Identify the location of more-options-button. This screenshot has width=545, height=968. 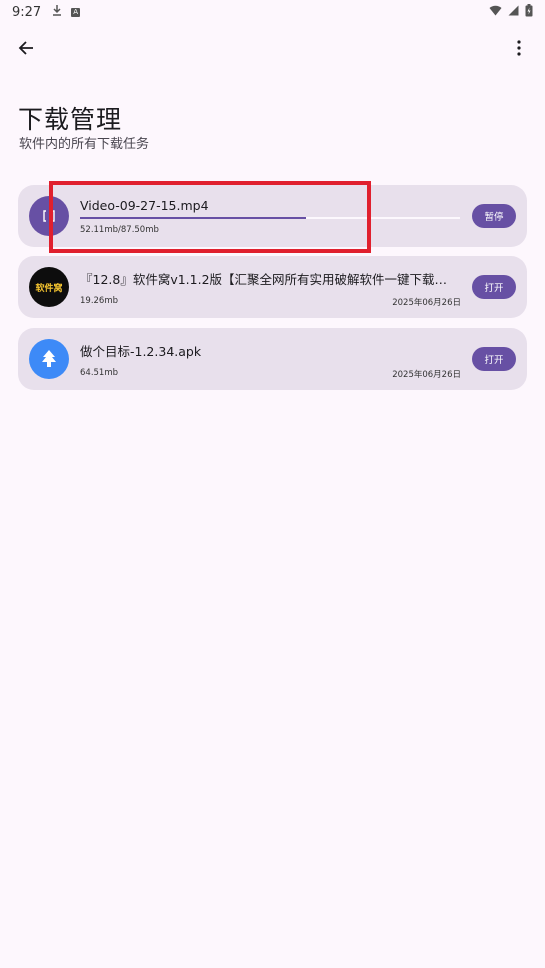
(519, 50).